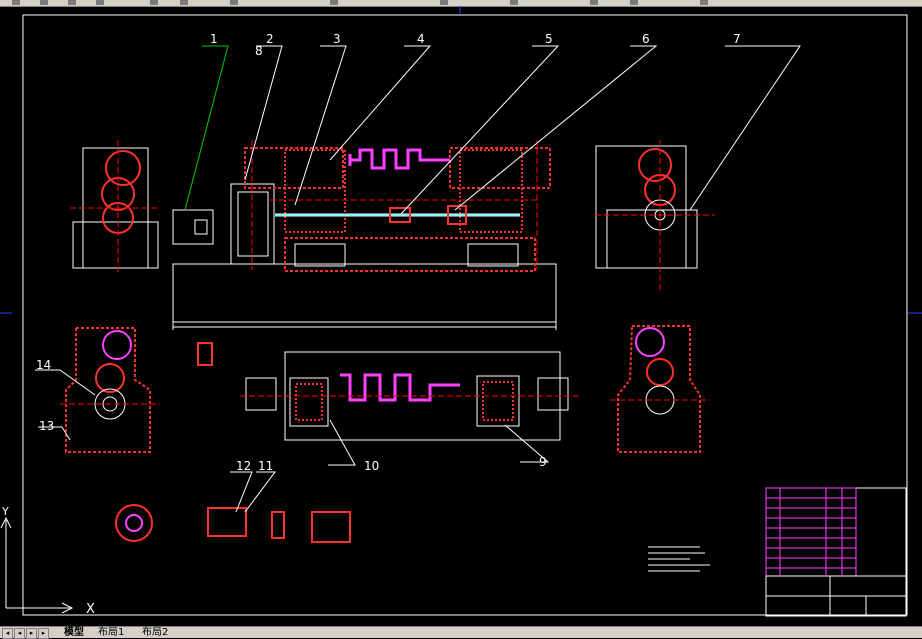  Describe the element at coordinates (265, 466) in the screenshot. I see `balloon-11: 11` at that location.